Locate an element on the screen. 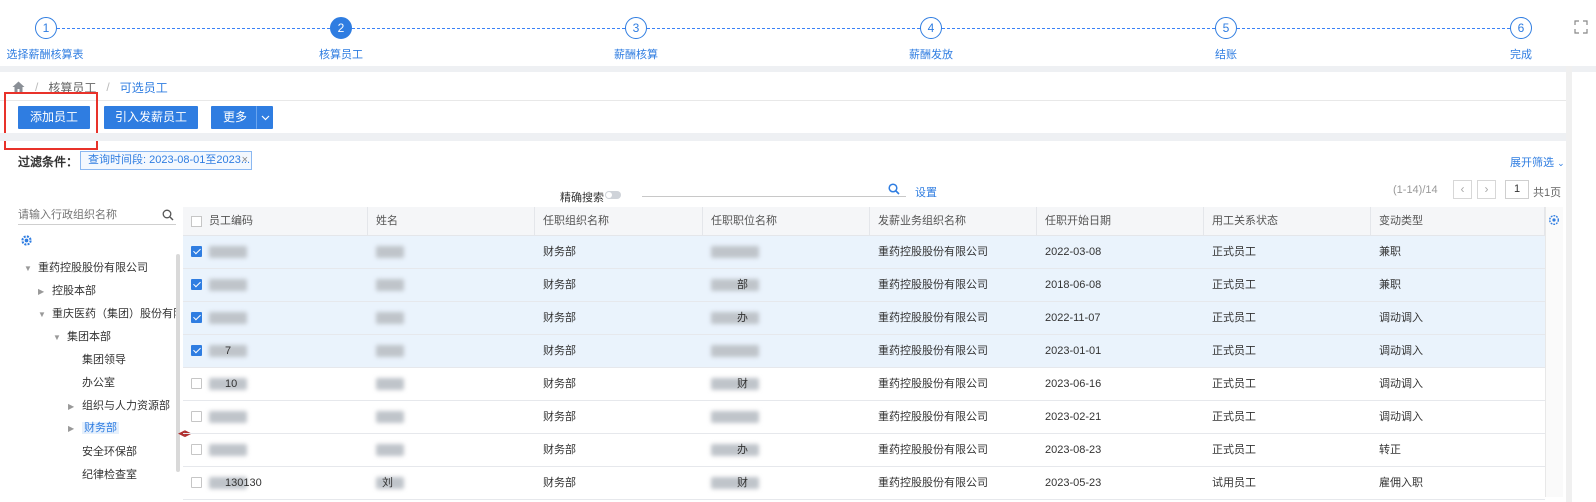 This screenshot has height=502, width=1596. more-dropdown-button is located at coordinates (264, 117).